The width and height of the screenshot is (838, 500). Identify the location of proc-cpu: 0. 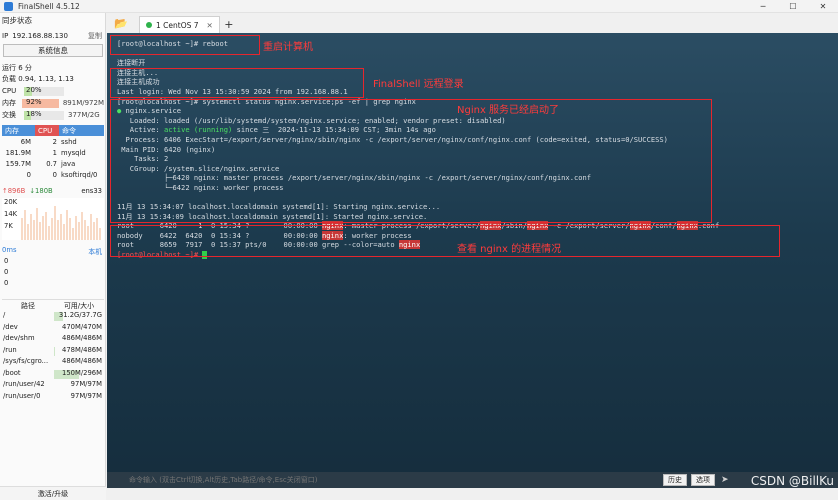
(54, 175).